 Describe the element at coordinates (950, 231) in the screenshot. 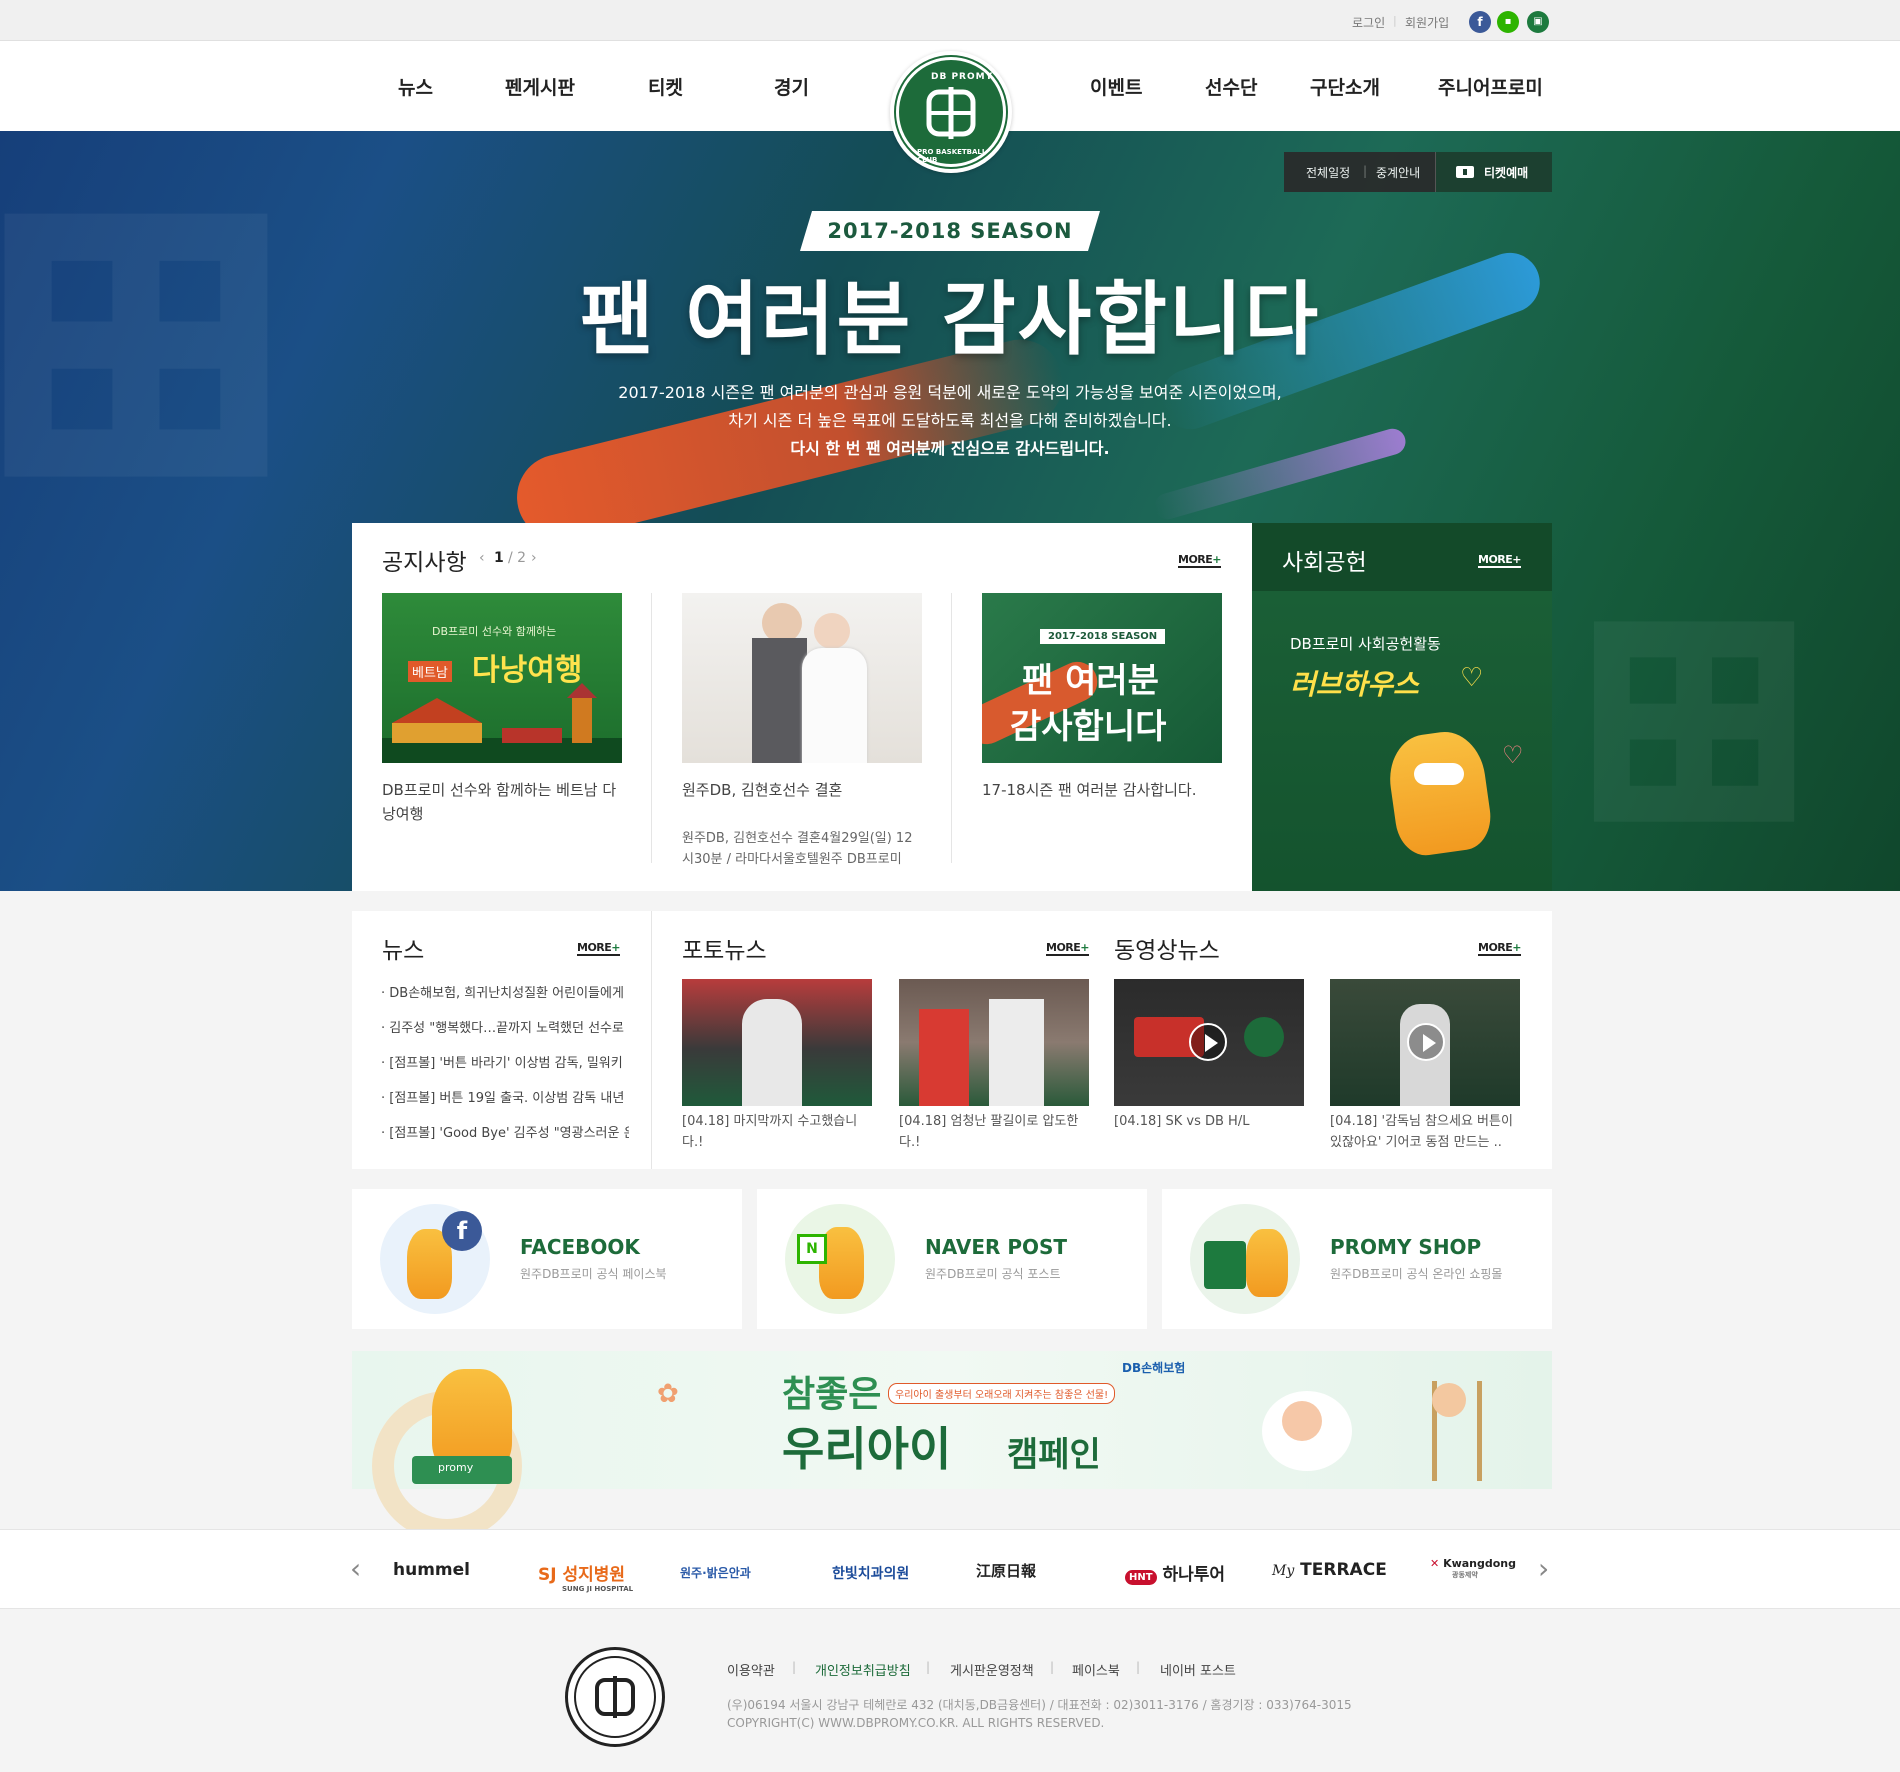

I see `season-badge: 2017-2018 SEASON` at that location.